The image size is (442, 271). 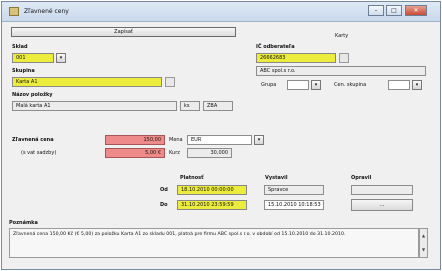 What do you see at coordinates (276, 178) in the screenshot?
I see `vystavil-label: Vystavil` at bounding box center [276, 178].